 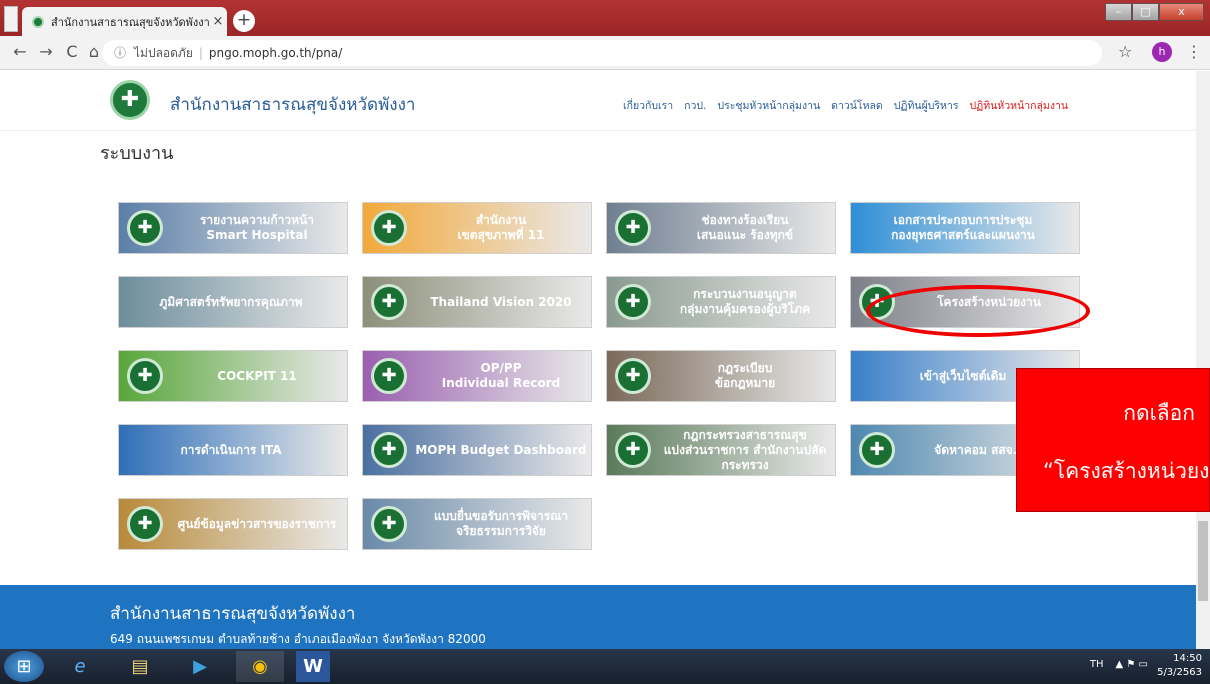 I want to click on nav-download: ดาวน์โหลด, so click(x=857, y=105).